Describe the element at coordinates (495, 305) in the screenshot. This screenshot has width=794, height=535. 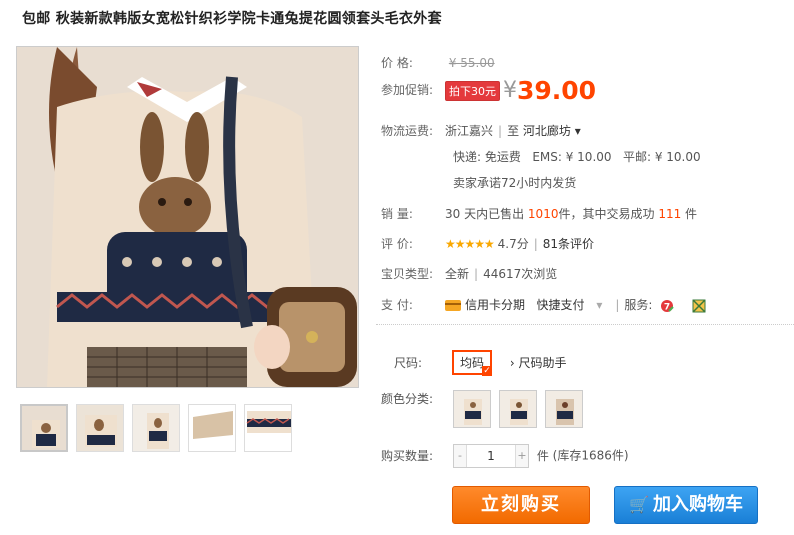
I see `installment-link: 信用卡分期` at that location.